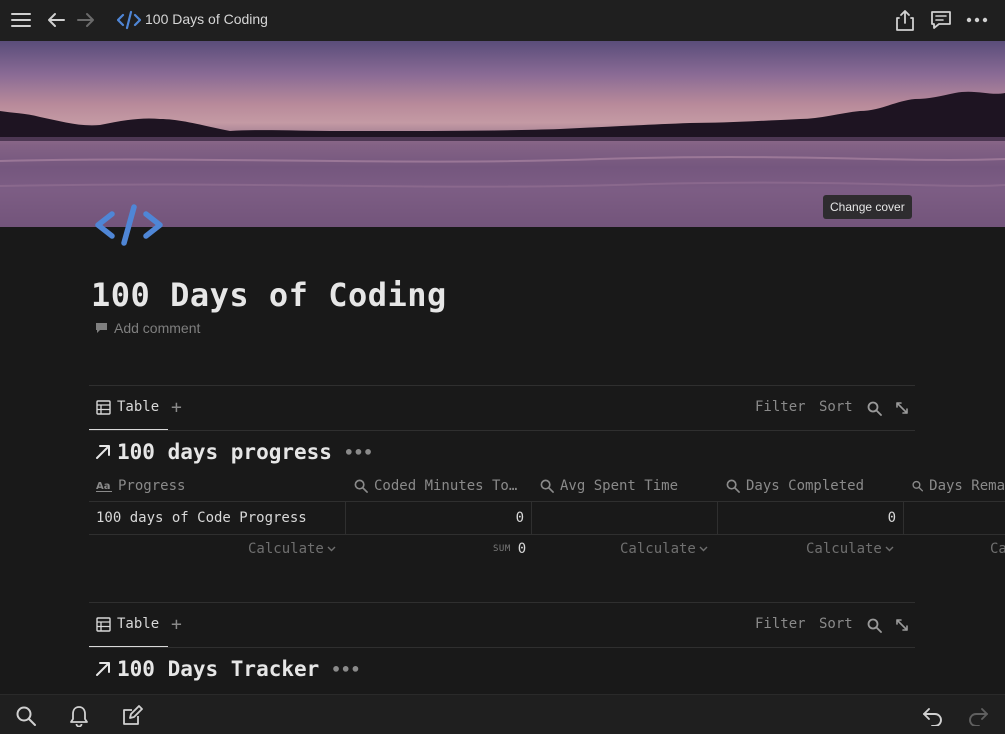 This screenshot has width=1005, height=734. What do you see at coordinates (808, 518) in the screenshot?
I see `cell-days-completed: 0` at bounding box center [808, 518].